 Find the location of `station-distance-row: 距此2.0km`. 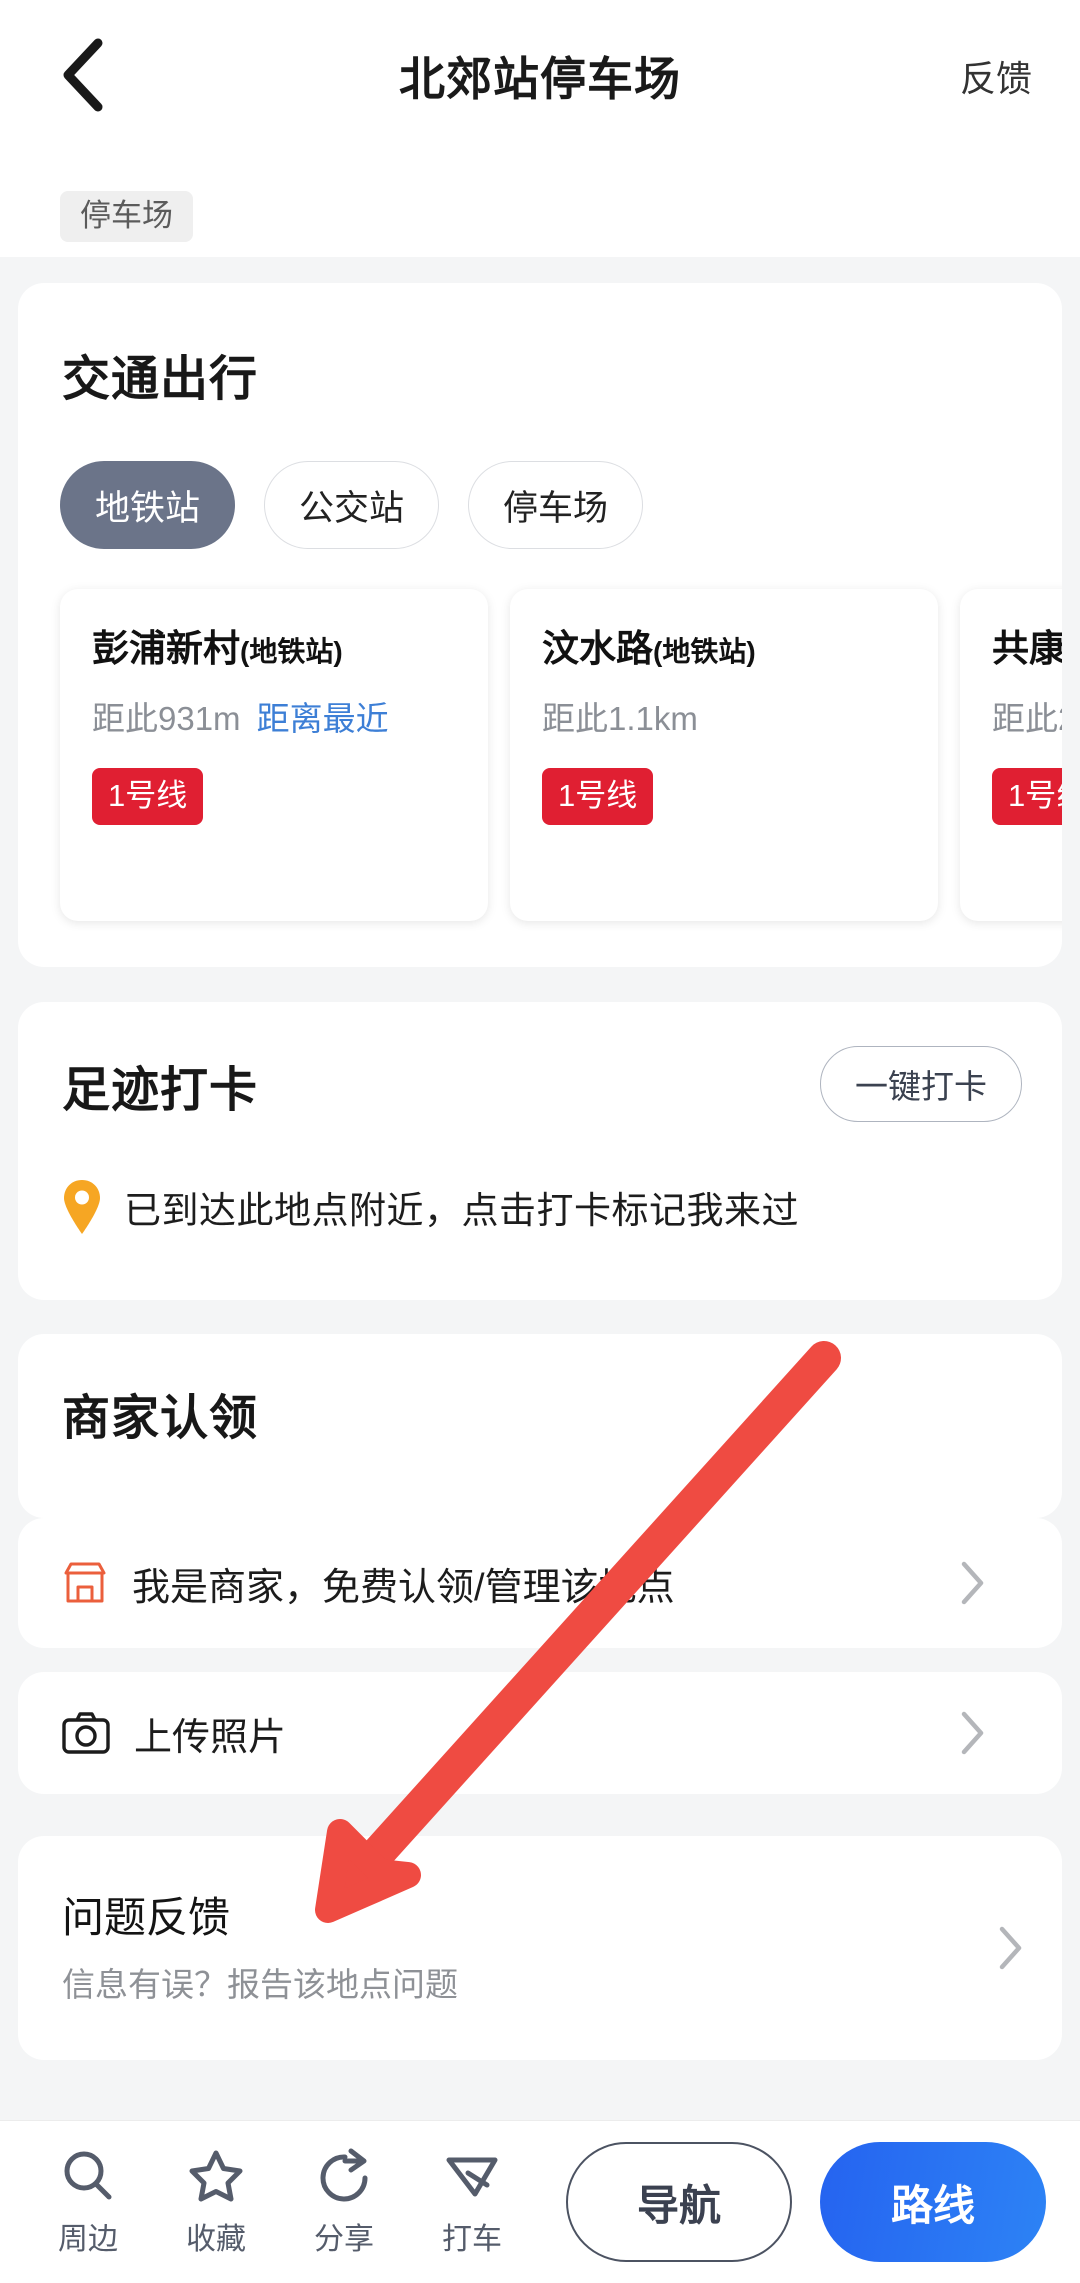

station-distance-row: 距此2.0km is located at coordinates (1027, 716).